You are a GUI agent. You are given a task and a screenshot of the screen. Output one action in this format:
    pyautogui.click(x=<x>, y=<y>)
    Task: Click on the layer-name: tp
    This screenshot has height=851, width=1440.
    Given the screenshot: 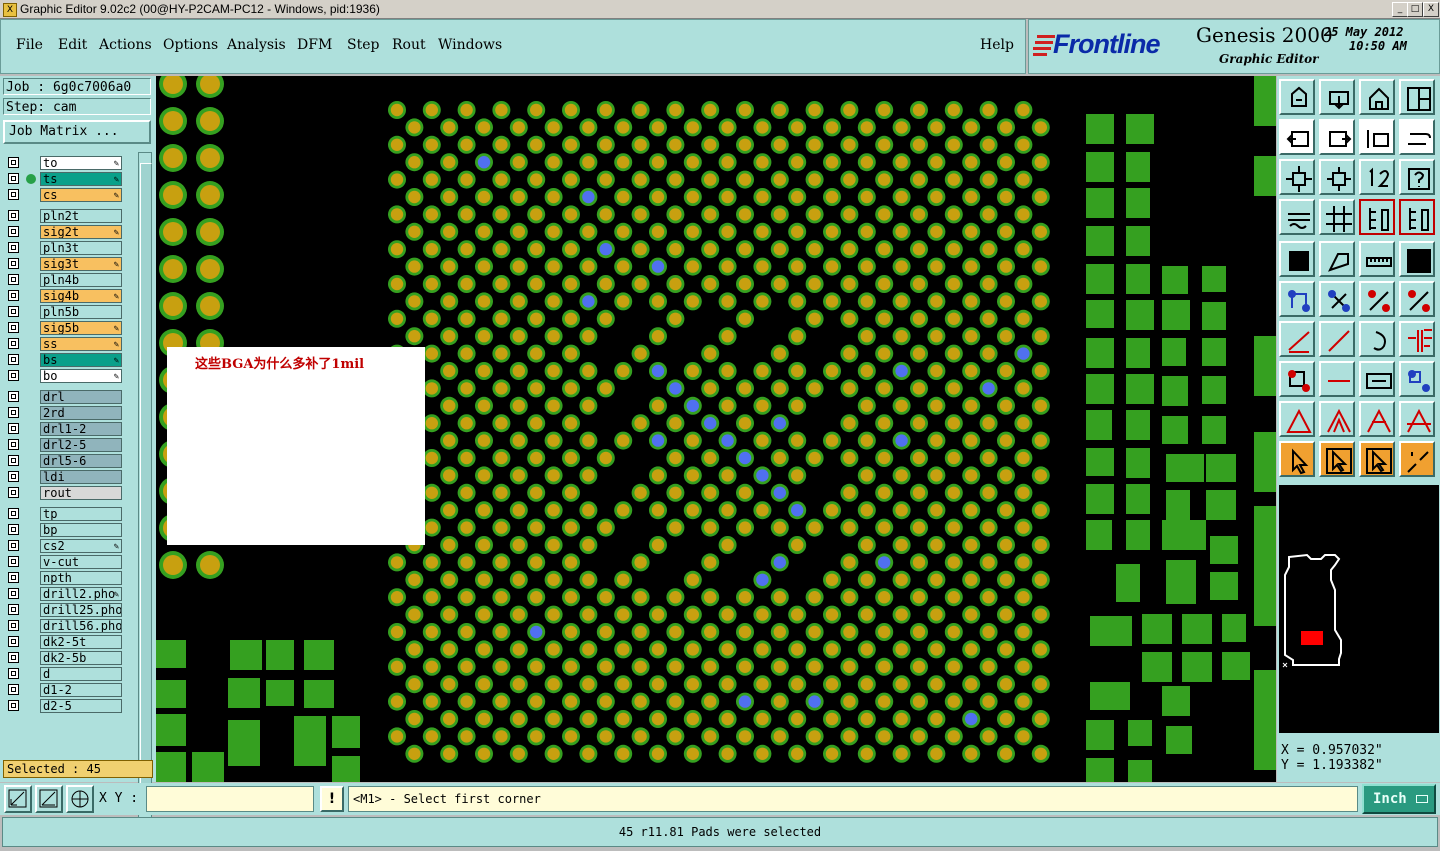 What is the action you would take?
    pyautogui.click(x=81, y=514)
    